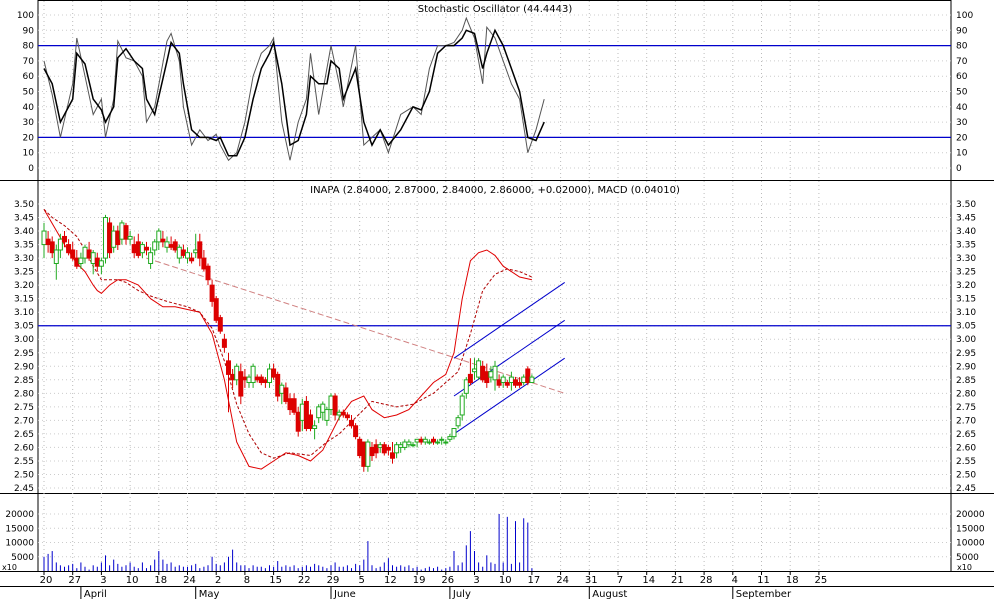  Describe the element at coordinates (970, 544) in the screenshot. I see `volume-y-tick-right: 10000` at that location.